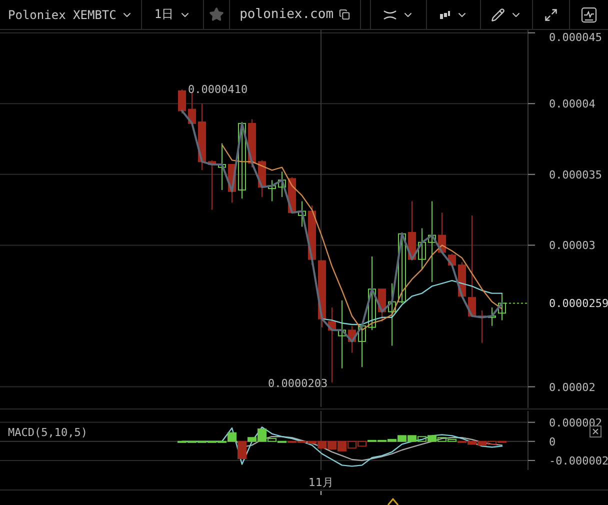 This screenshot has width=608, height=505. What do you see at coordinates (575, 175) in the screenshot?
I see `price-axis-label: 0.000035` at bounding box center [575, 175].